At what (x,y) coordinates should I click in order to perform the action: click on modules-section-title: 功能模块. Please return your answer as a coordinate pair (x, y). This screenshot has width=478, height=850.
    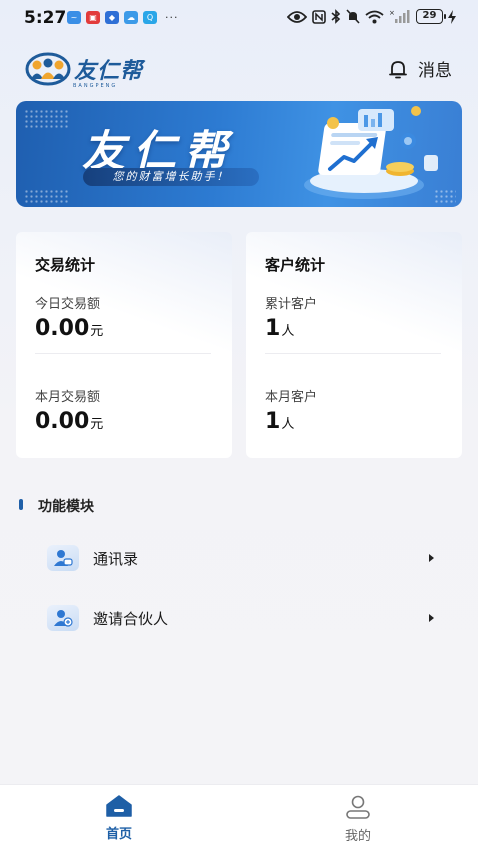
    Looking at the image, I should click on (66, 507).